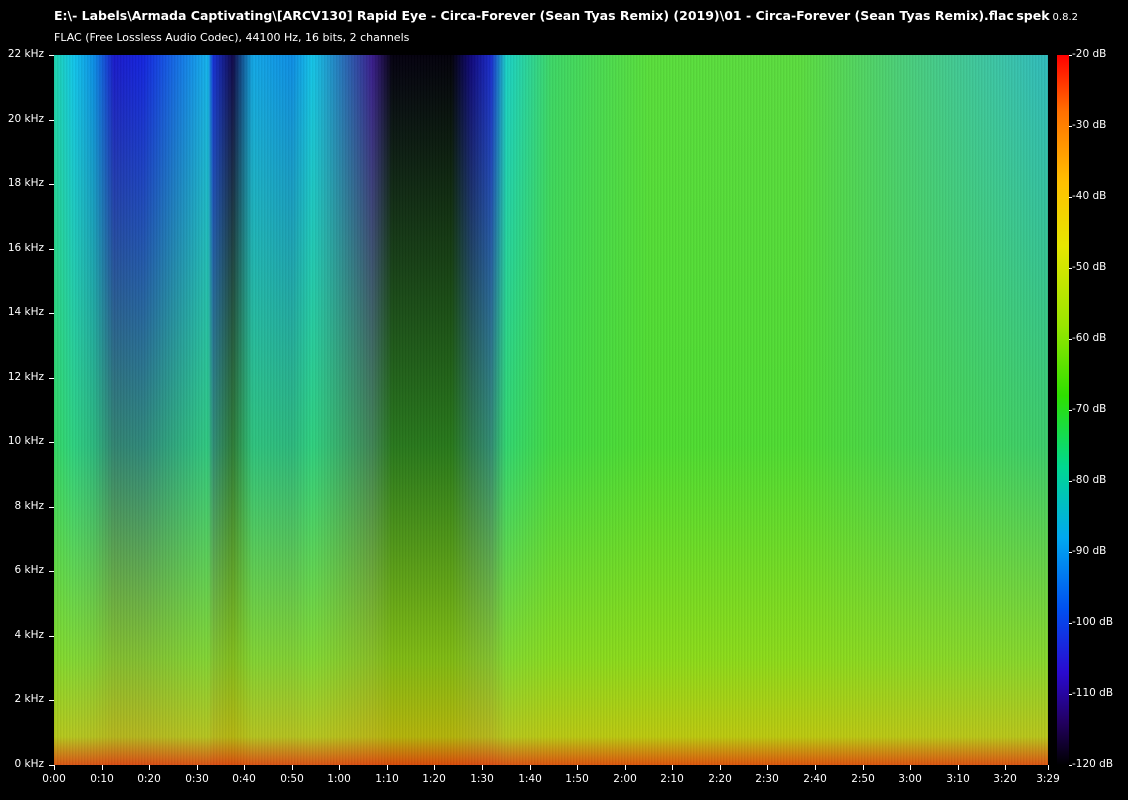 Image resolution: width=1128 pixels, height=800 pixels. Describe the element at coordinates (434, 779) in the screenshot. I see `time-tick-label: 1:20` at that location.